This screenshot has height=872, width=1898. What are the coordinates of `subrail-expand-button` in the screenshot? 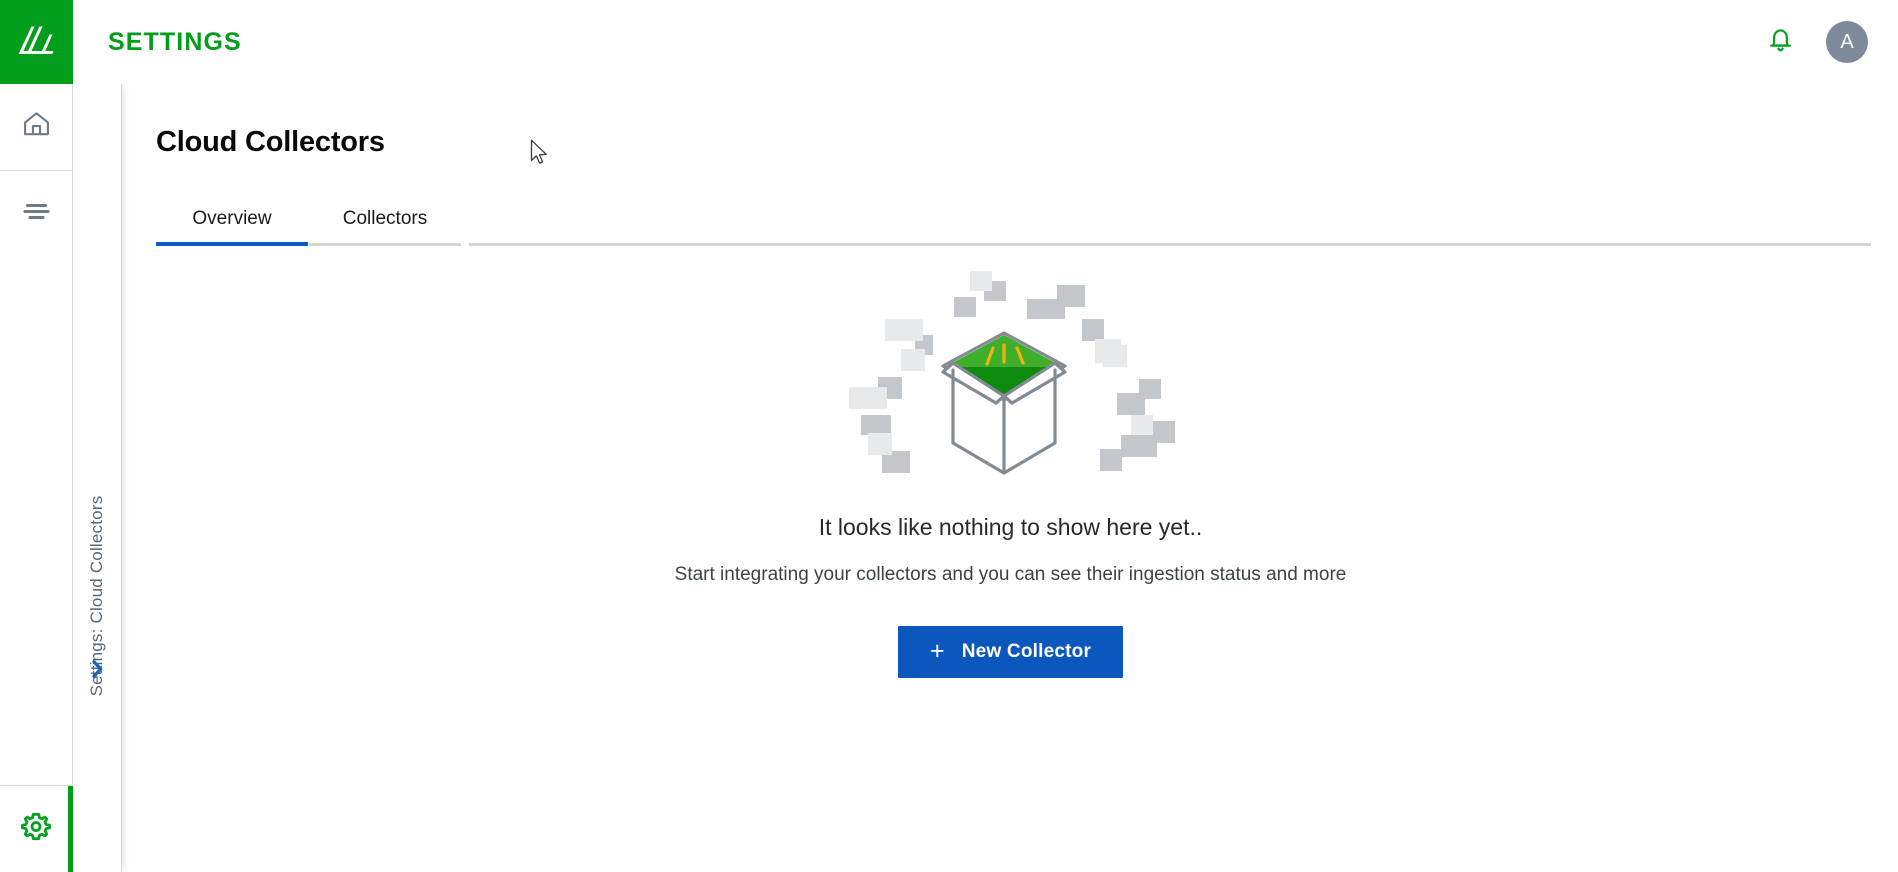 It's located at (97, 671).